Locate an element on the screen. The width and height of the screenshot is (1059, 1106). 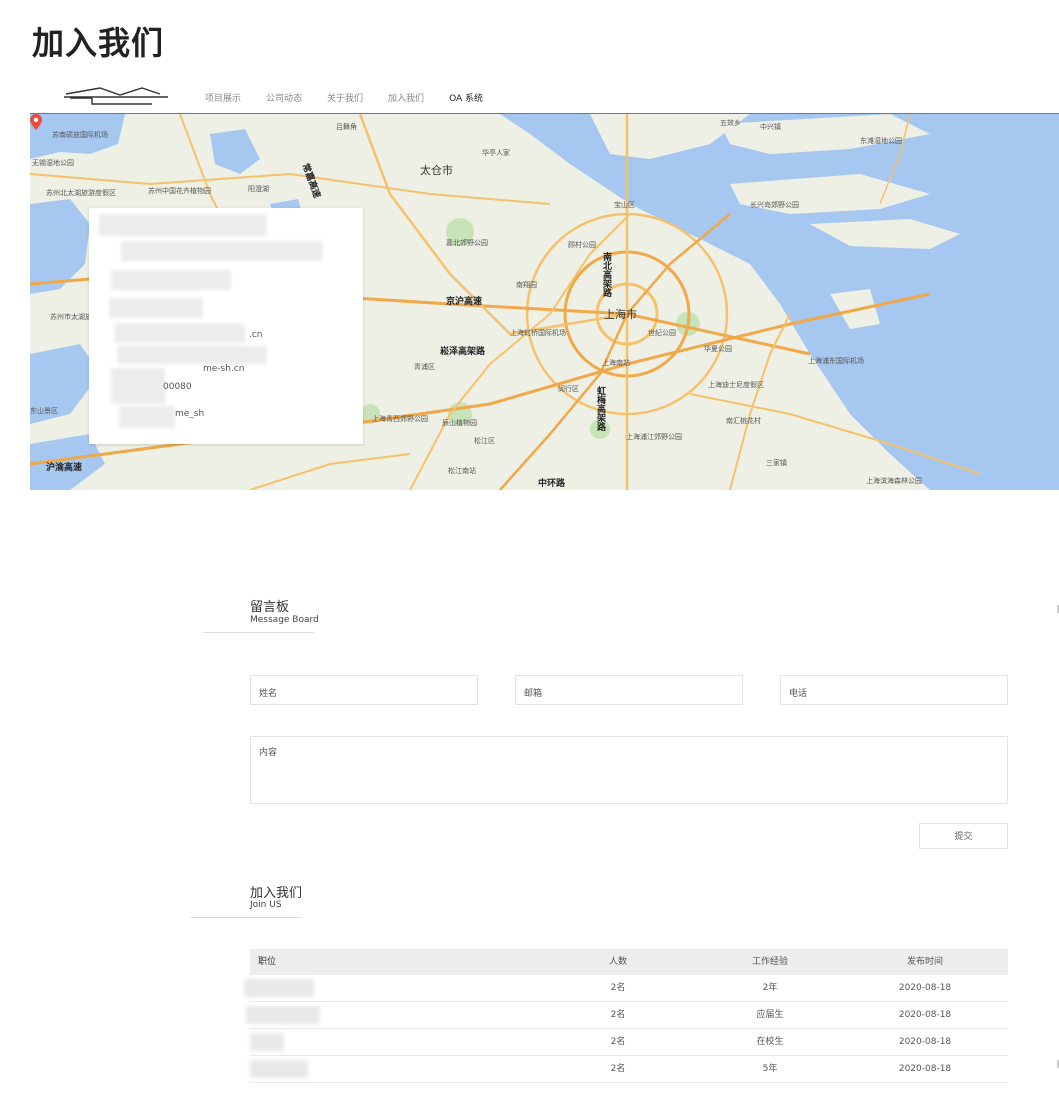
content-field: 内容 is located at coordinates (629, 770).